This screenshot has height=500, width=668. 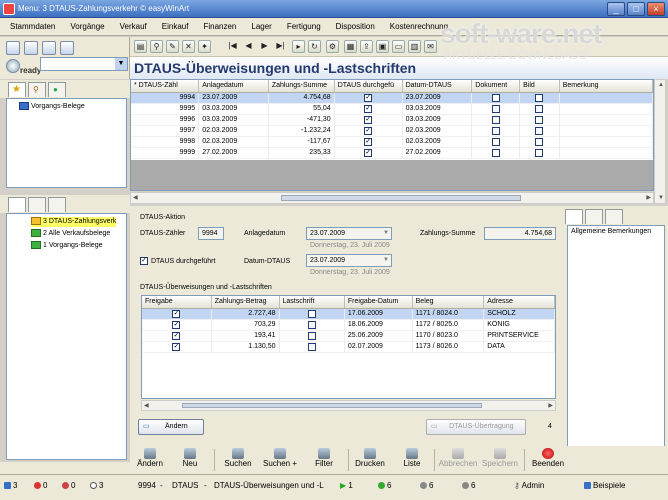 I want to click on minimize-button: _, so click(x=616, y=9).